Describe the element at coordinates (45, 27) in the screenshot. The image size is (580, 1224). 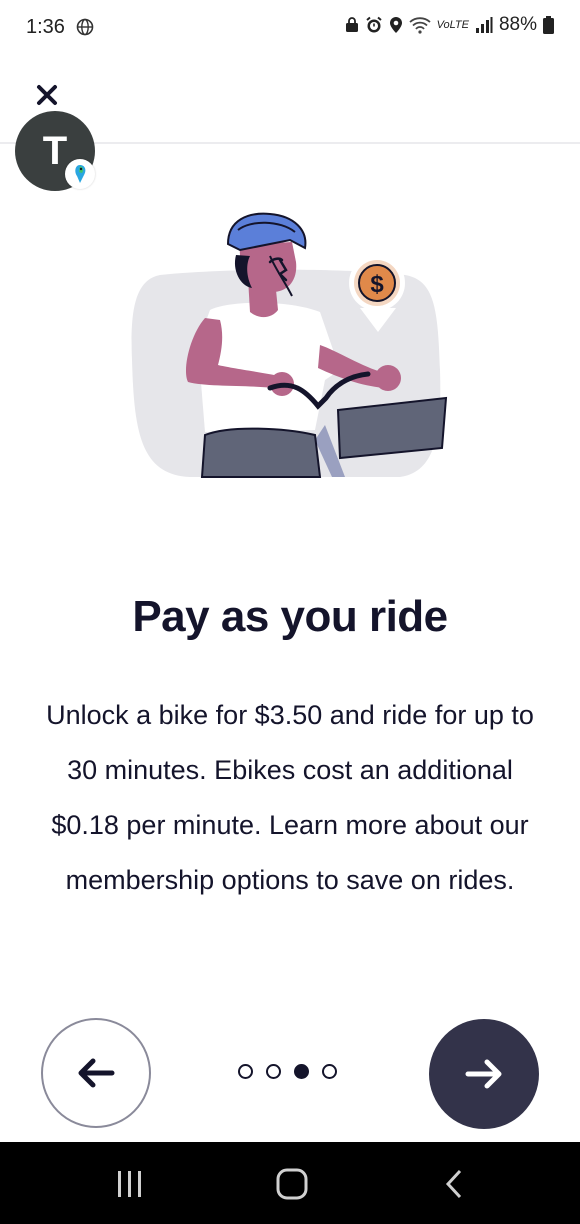
I see `status-time: 1:36` at that location.